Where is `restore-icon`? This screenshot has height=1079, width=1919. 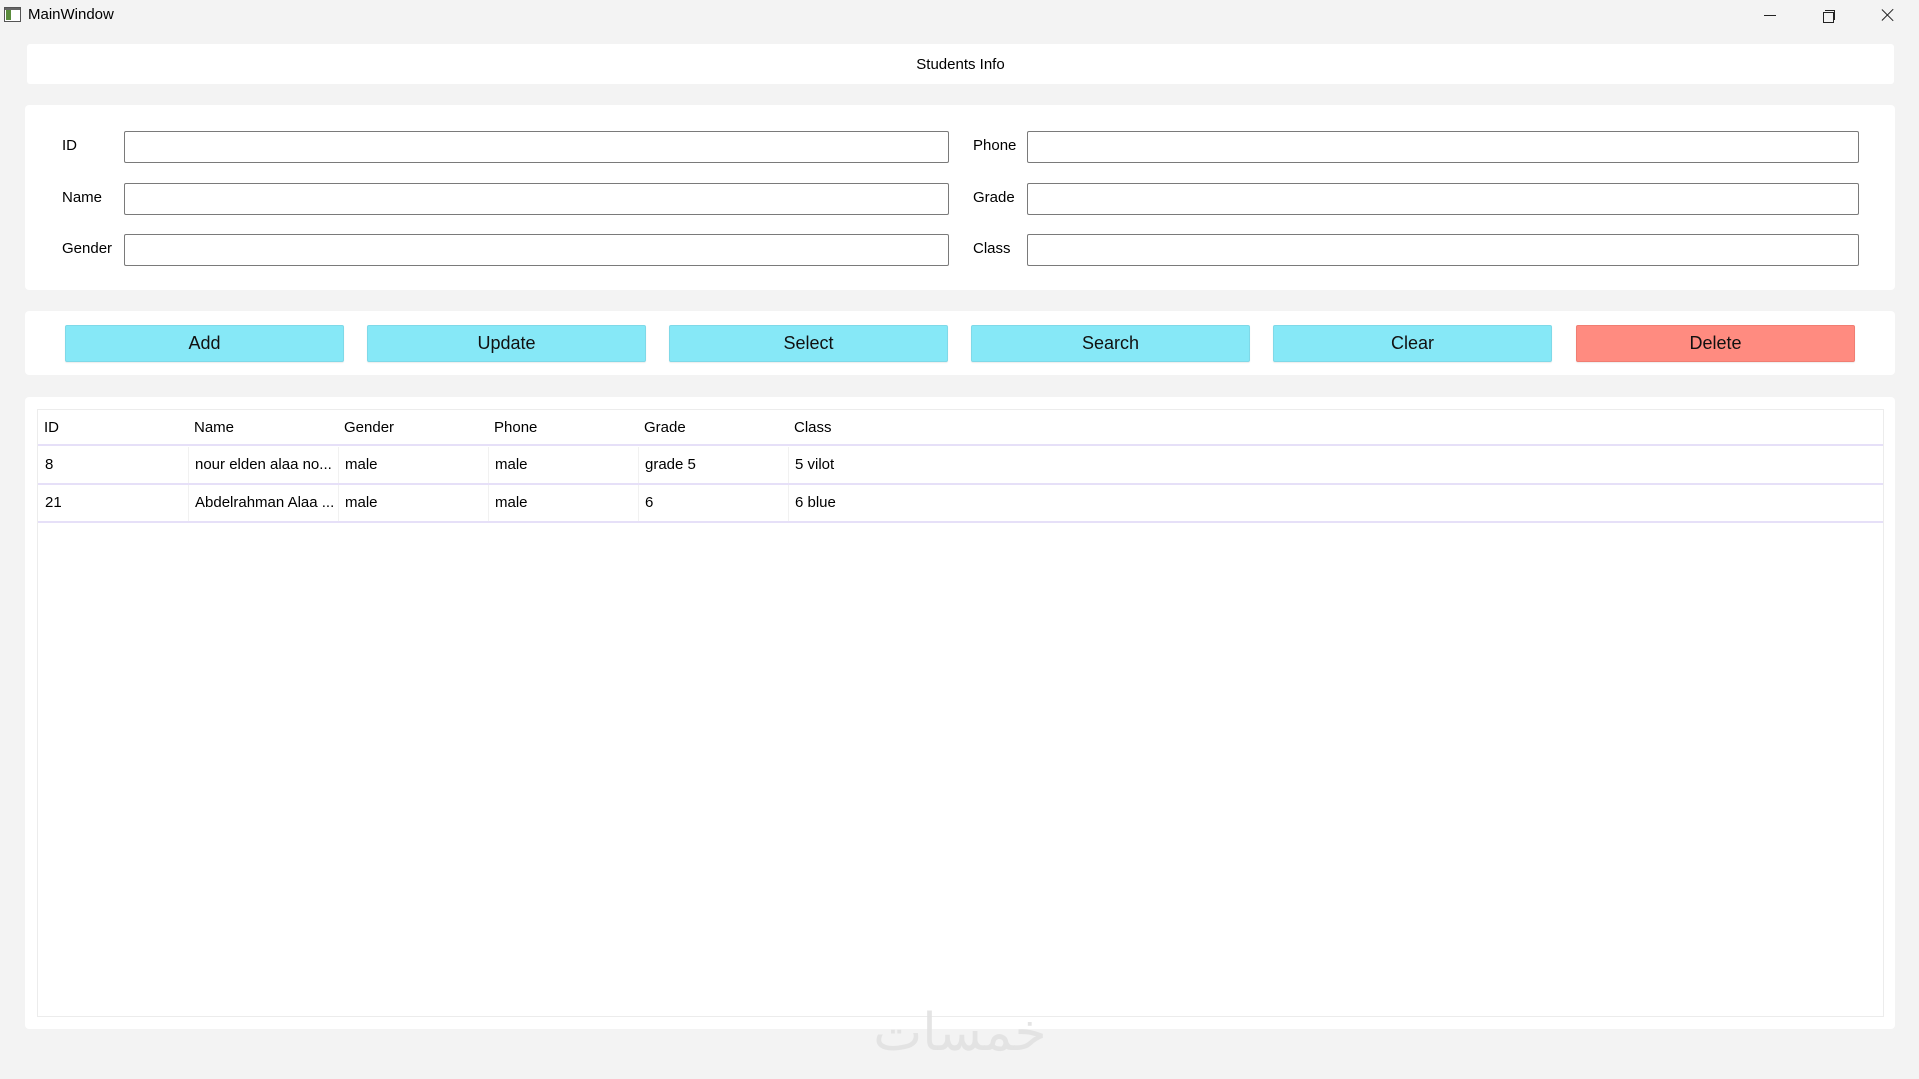
restore-icon is located at coordinates (1828, 16).